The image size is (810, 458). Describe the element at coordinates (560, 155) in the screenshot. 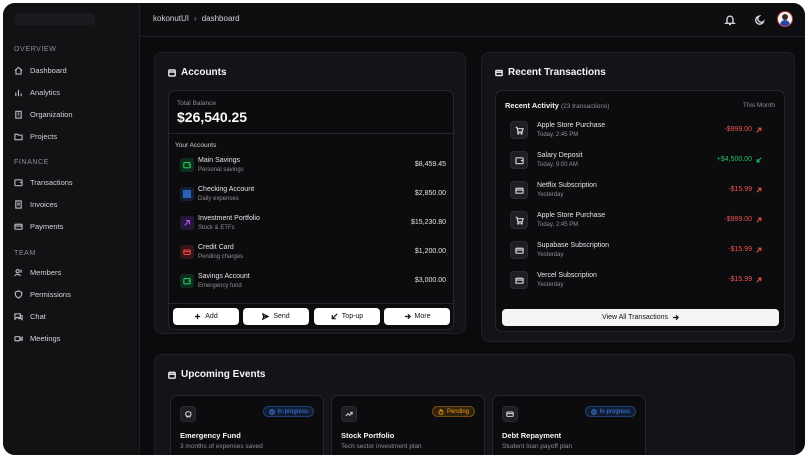

I see `transaction-name: Salary Deposit` at that location.